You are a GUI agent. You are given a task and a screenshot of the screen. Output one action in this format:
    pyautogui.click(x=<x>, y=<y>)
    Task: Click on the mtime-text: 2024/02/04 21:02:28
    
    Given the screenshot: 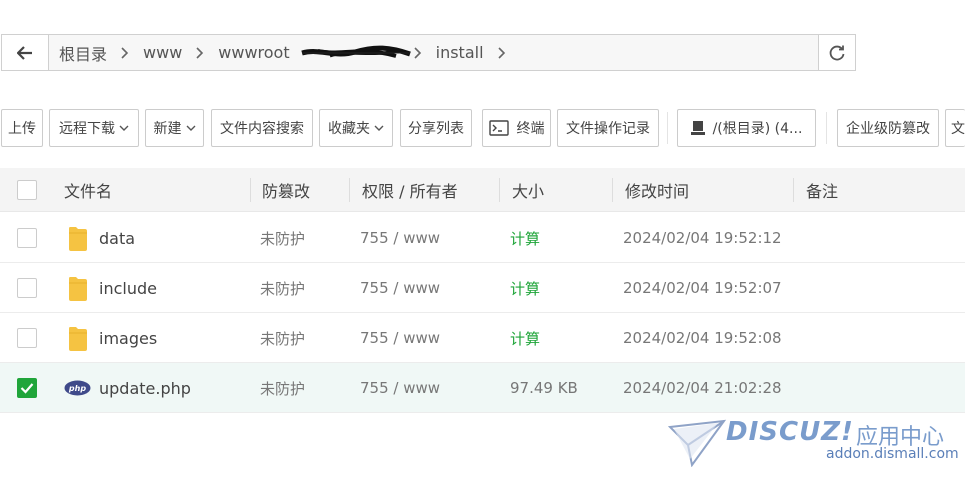 What is the action you would take?
    pyautogui.click(x=702, y=388)
    